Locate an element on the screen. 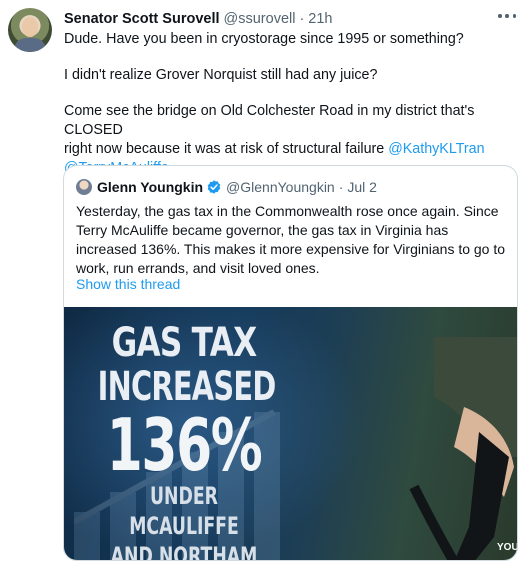 The image size is (519, 561). gas-pump-nozzle-graphic is located at coordinates (463, 448).